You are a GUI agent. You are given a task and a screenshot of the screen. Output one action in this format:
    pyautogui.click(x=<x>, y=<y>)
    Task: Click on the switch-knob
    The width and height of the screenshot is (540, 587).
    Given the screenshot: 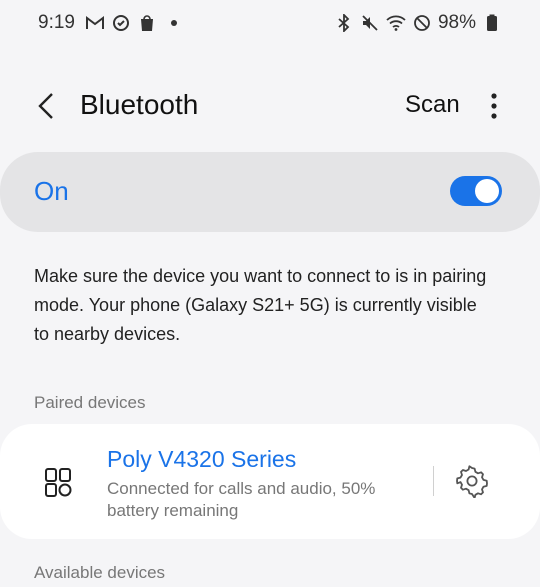 What is the action you would take?
    pyautogui.click(x=487, y=191)
    